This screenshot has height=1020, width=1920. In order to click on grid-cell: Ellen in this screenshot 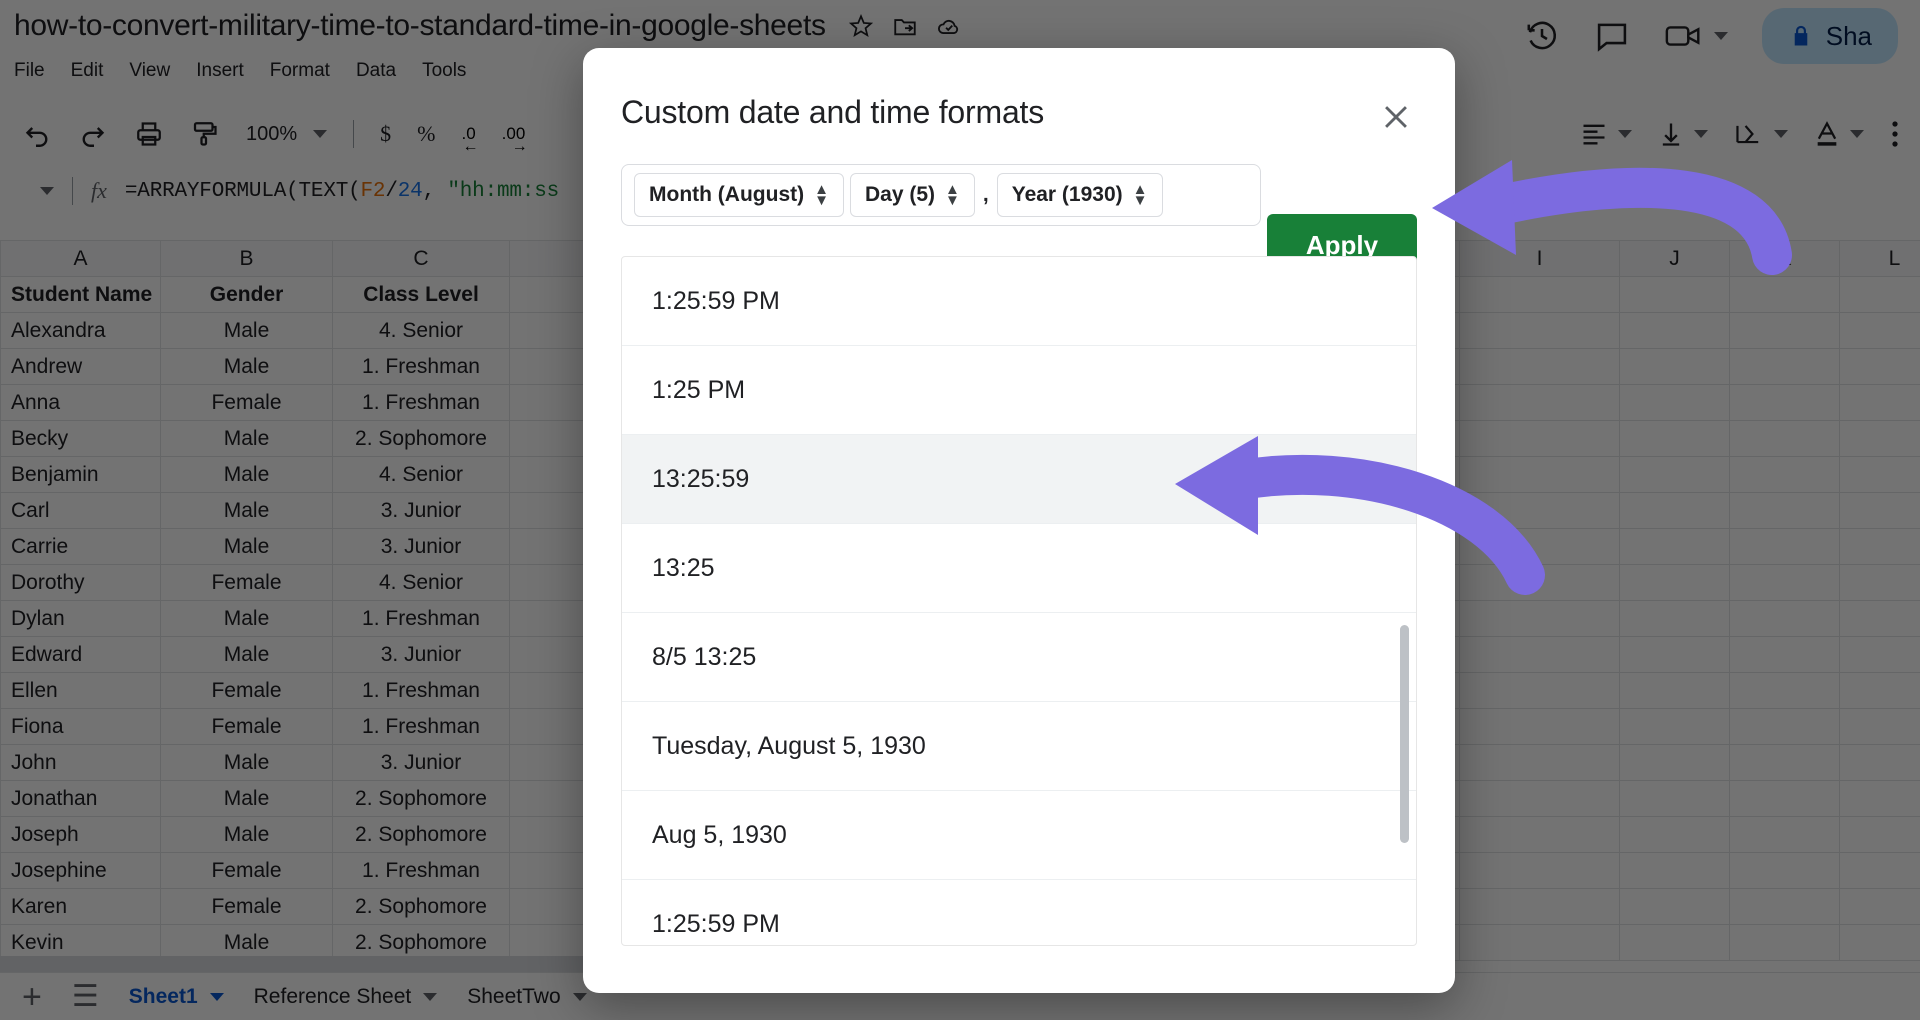, I will do `click(80, 690)`.